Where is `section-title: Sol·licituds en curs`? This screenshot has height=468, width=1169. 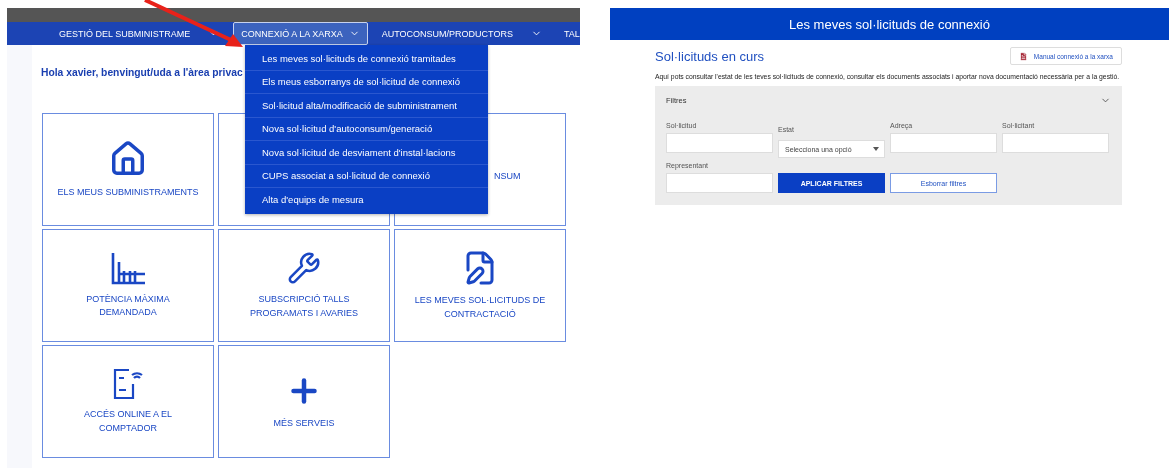
section-title: Sol·licituds en curs is located at coordinates (710, 56).